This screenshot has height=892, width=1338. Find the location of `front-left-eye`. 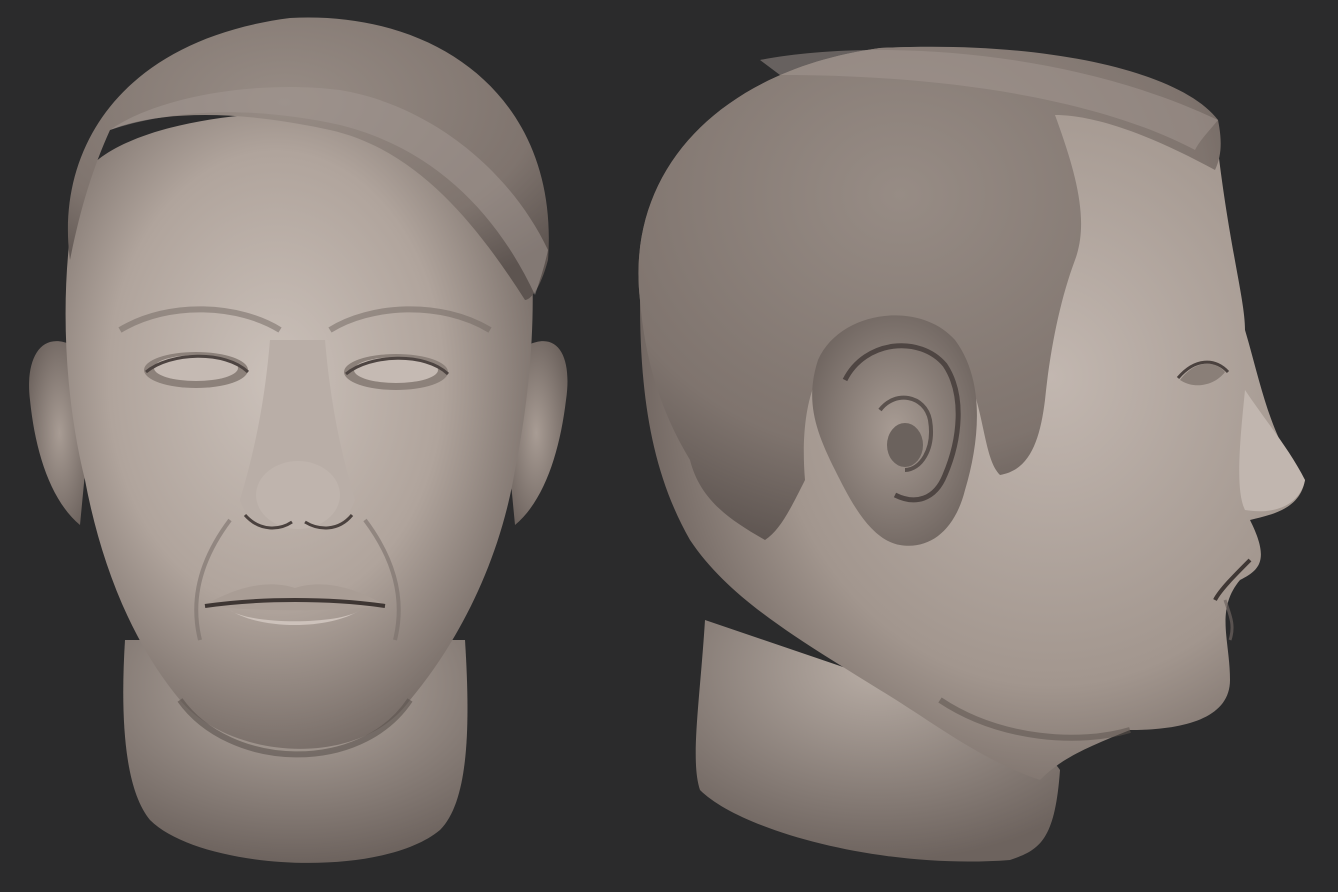

front-left-eye is located at coordinates (197, 370).